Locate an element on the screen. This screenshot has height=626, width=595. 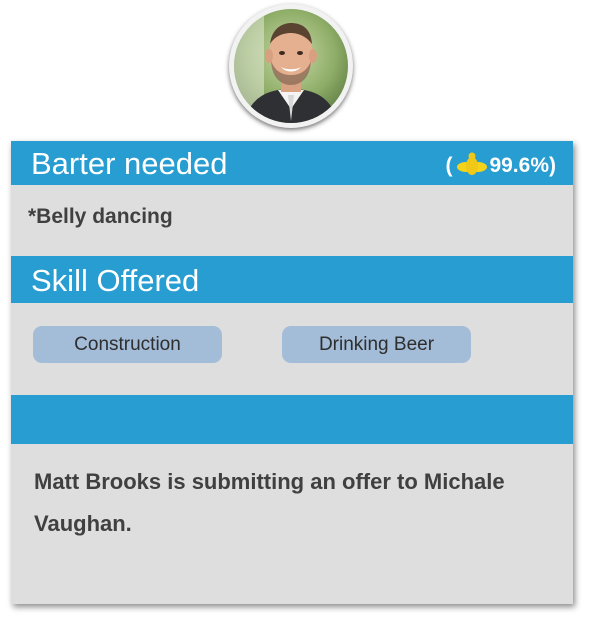
rating-value: 99.6%) is located at coordinates (522, 165).